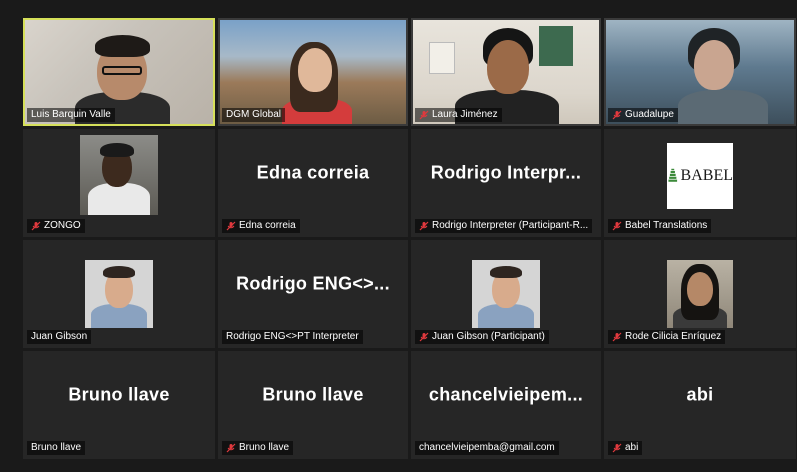 This screenshot has height=472, width=797. Describe the element at coordinates (313, 172) in the screenshot. I see `participant-display-name: Edna correia` at that location.